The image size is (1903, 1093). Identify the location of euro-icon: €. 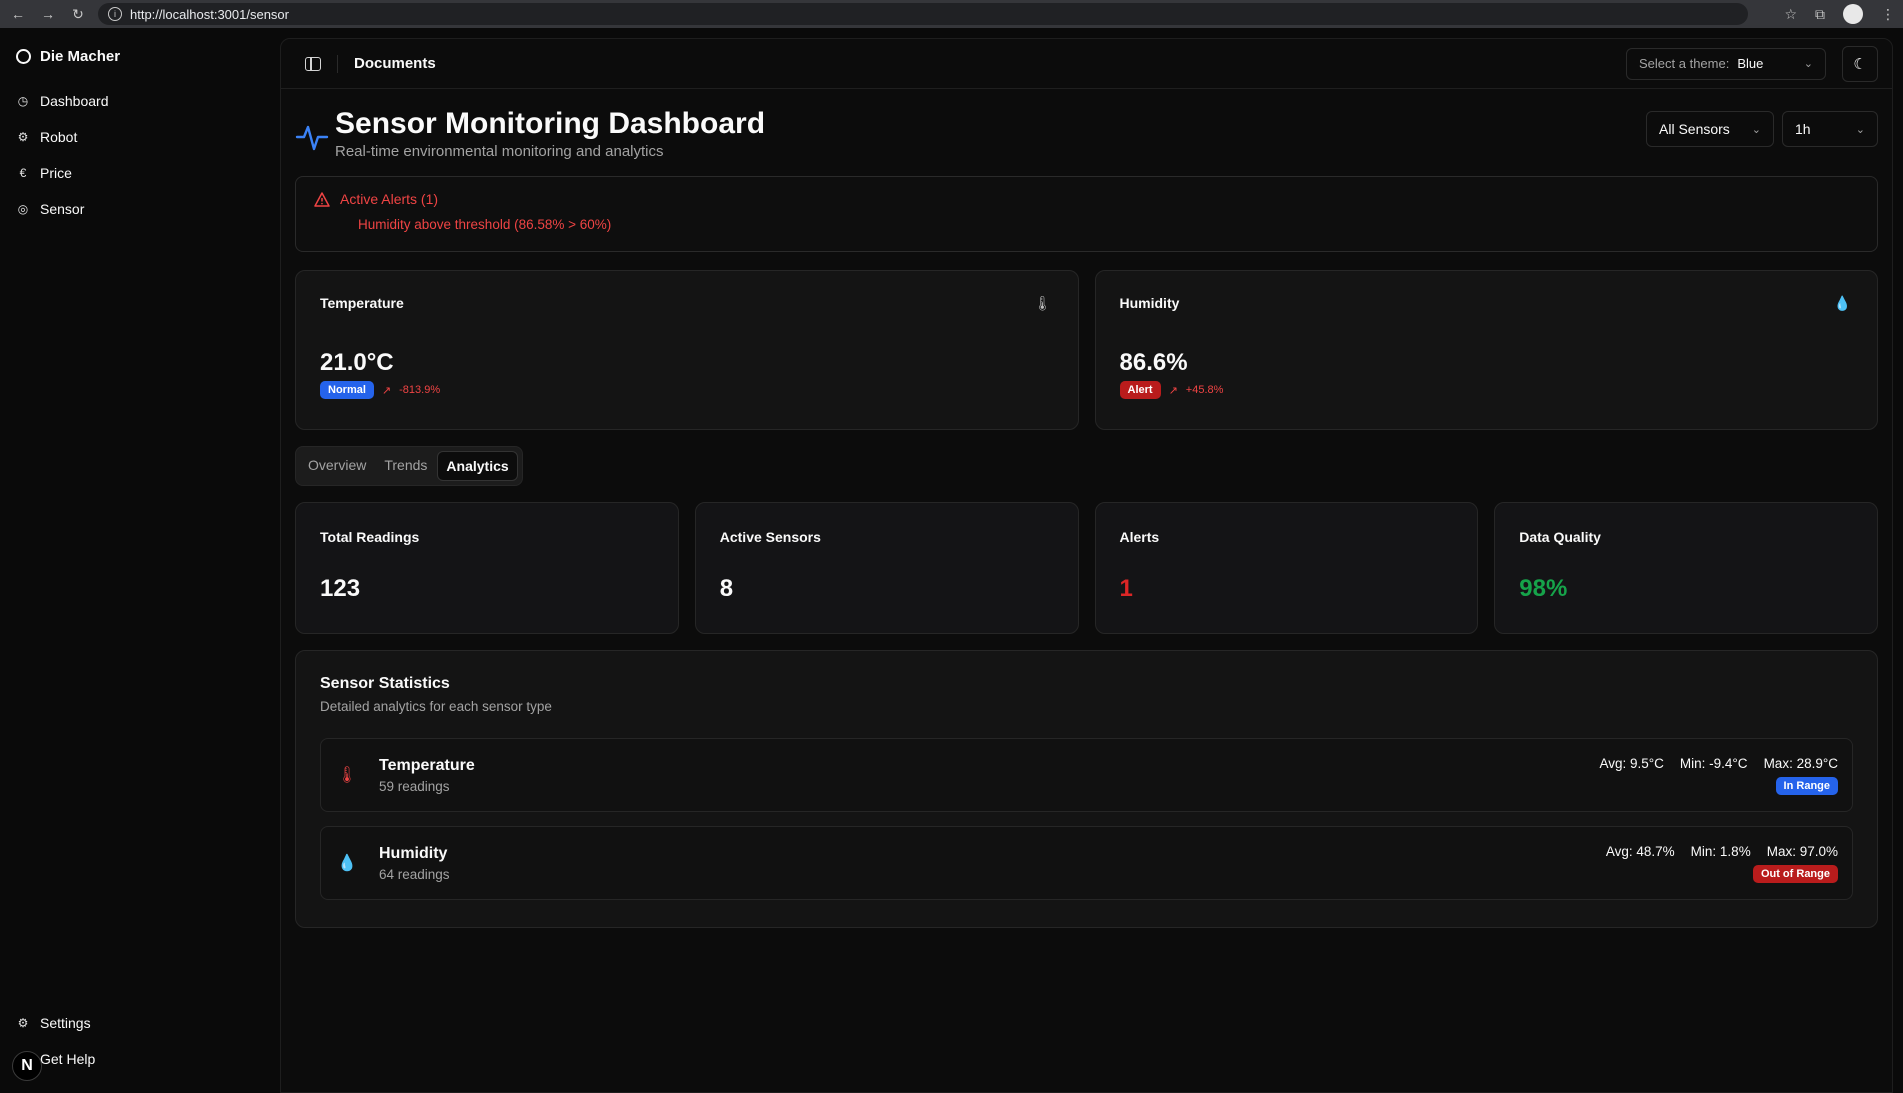
(23, 173).